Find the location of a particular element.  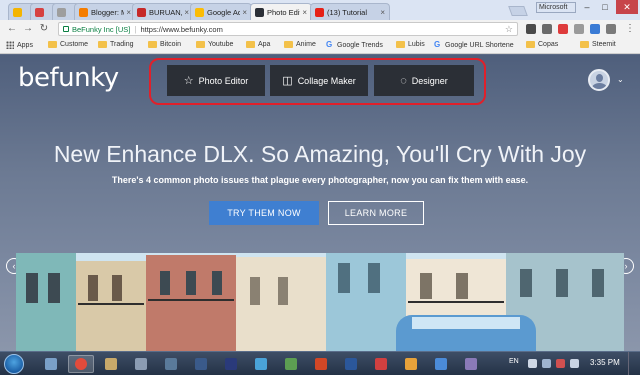

learn-more-button: LEARN MORE is located at coordinates (376, 213).